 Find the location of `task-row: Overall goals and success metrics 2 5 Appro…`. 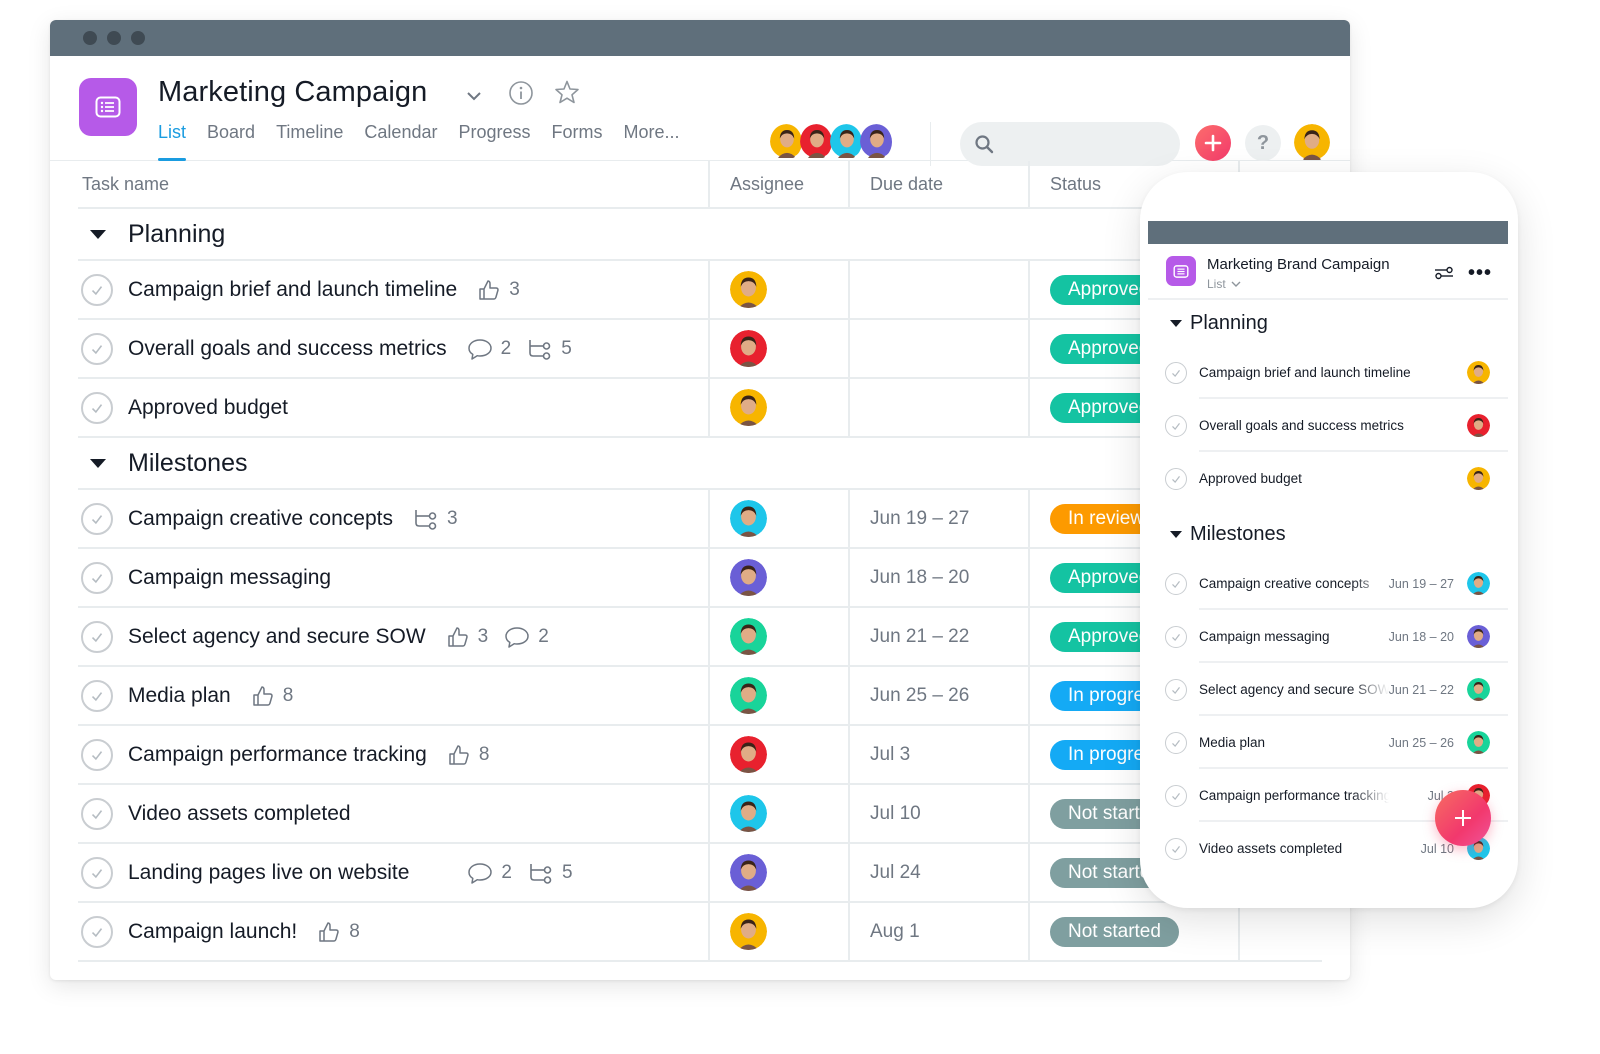

task-row: Overall goals and success metrics 2 5 Appro… is located at coordinates (700, 349).